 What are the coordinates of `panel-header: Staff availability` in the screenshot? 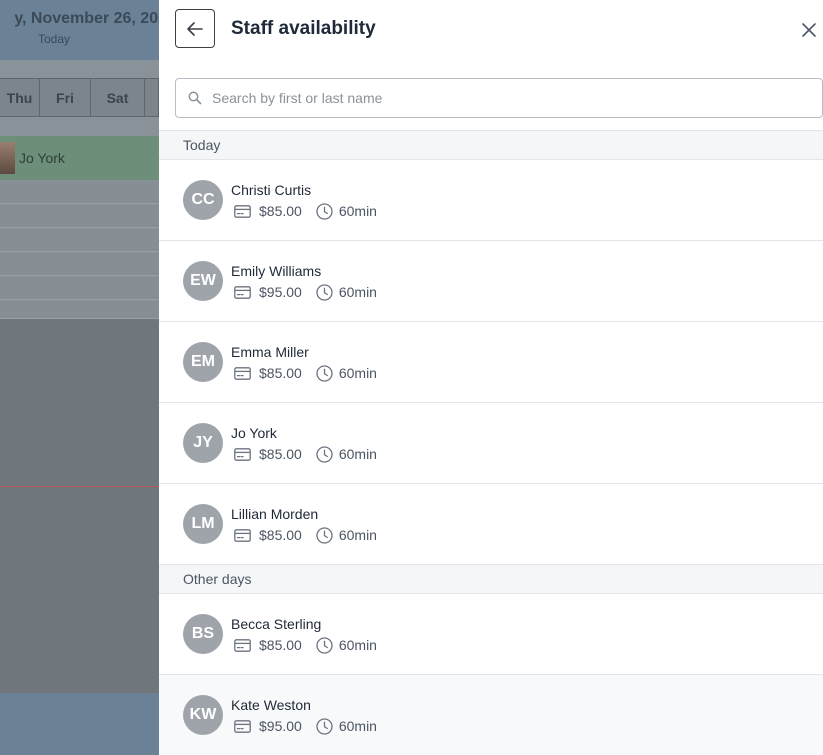 It's located at (491, 30).